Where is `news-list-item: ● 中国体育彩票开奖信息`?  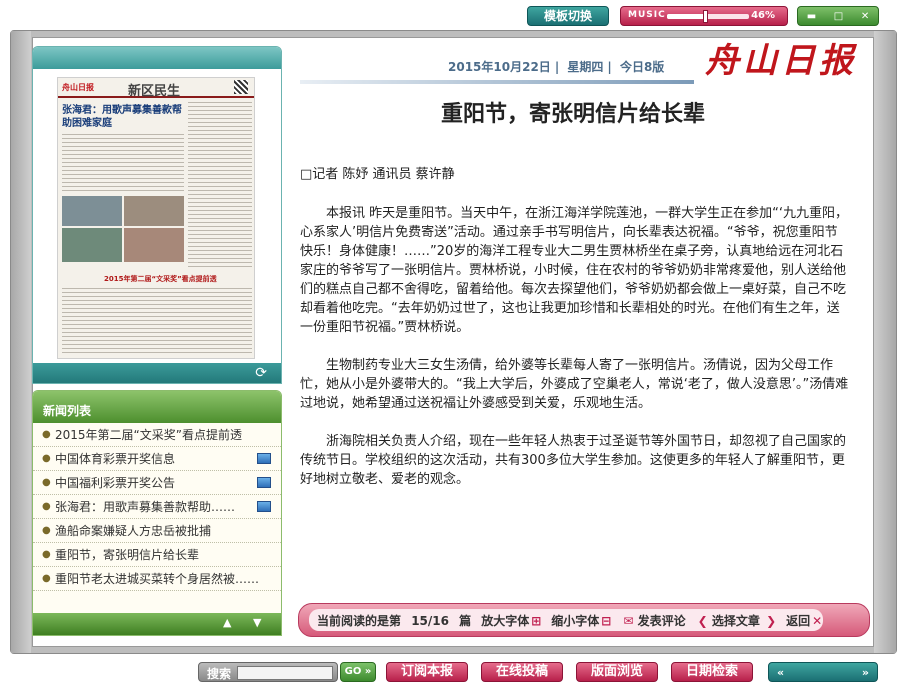
news-list-item: ● 中国体育彩票开奖信息 is located at coordinates (157, 459).